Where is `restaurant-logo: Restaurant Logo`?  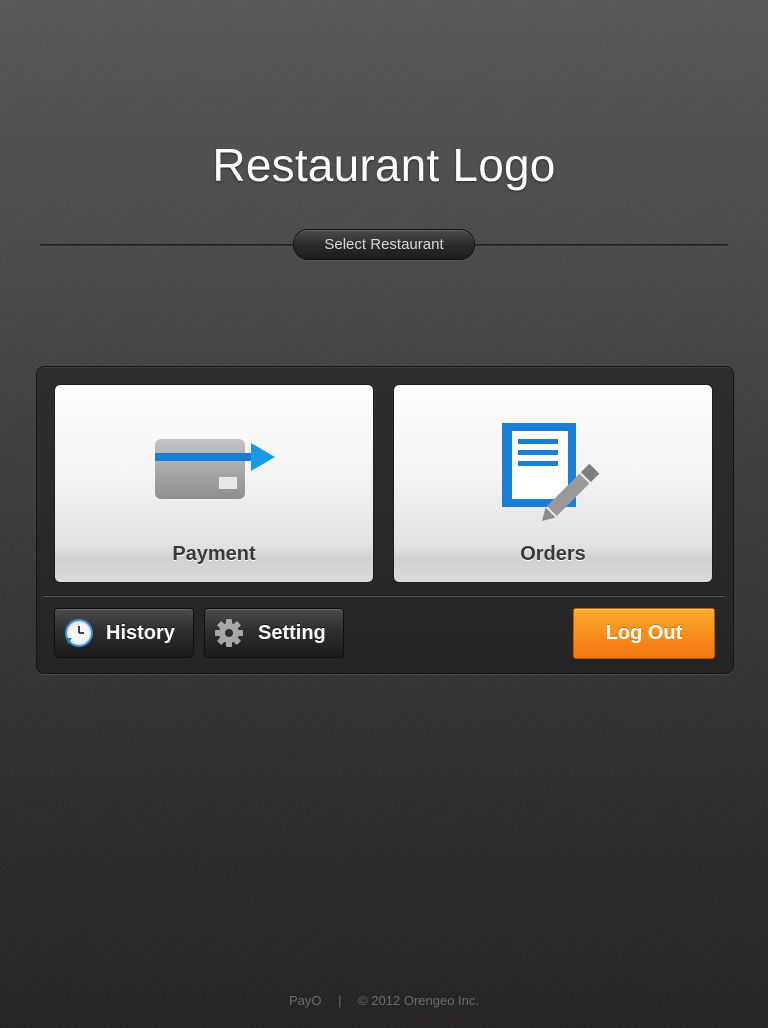
restaurant-logo: Restaurant Logo is located at coordinates (384, 165).